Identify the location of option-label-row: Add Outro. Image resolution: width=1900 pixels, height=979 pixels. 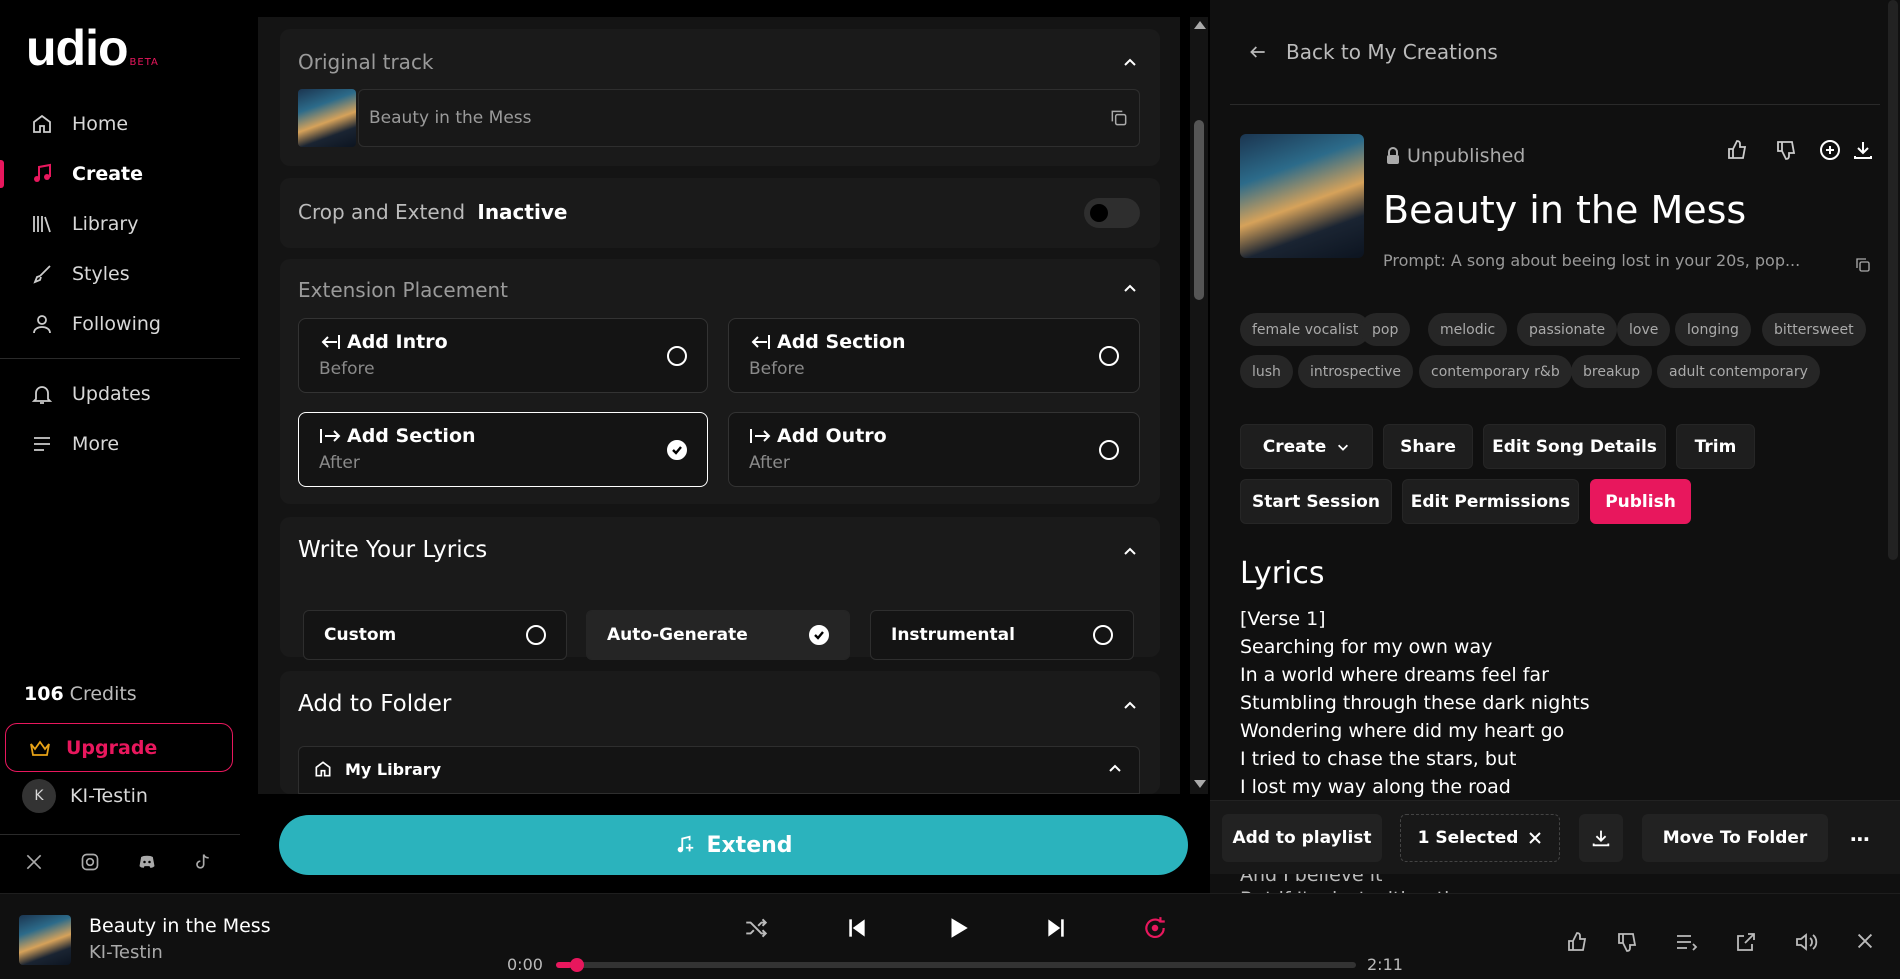
(818, 436).